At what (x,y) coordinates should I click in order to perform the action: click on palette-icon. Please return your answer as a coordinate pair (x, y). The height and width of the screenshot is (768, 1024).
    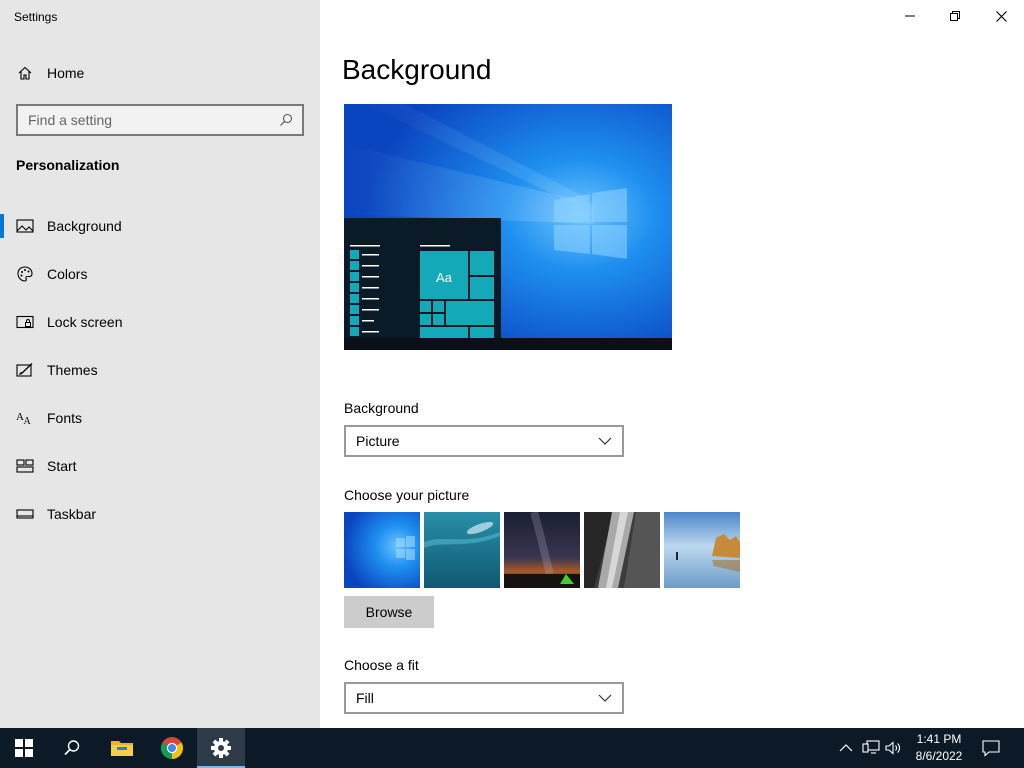
    Looking at the image, I should click on (25, 274).